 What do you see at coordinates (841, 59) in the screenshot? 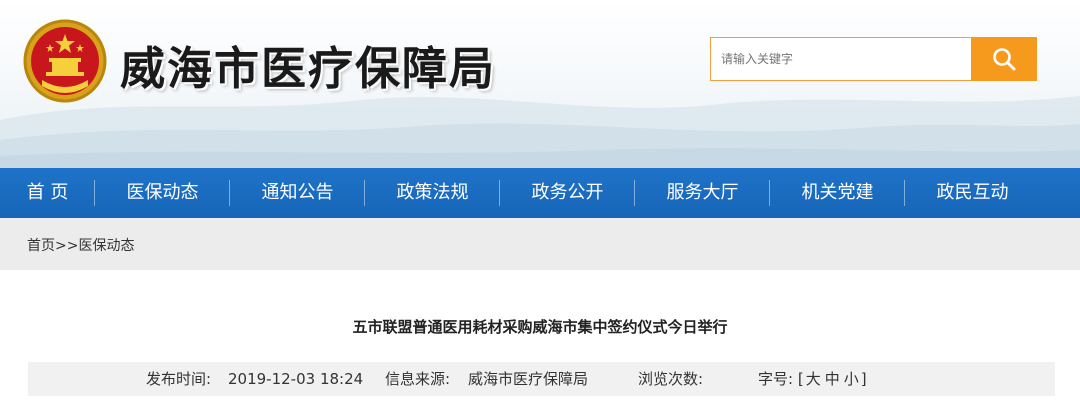
I see `search-input` at bounding box center [841, 59].